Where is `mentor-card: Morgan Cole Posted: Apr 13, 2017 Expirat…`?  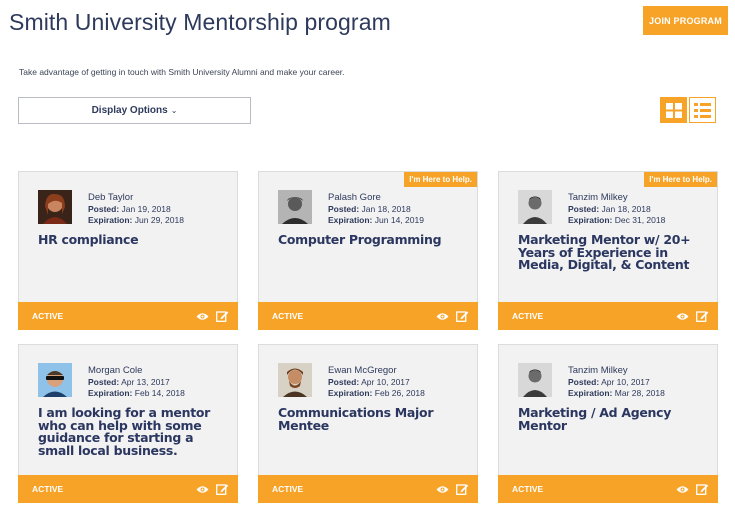
mentor-card: Morgan Cole Posted: Apr 13, 2017 Expirat… is located at coordinates (128, 423).